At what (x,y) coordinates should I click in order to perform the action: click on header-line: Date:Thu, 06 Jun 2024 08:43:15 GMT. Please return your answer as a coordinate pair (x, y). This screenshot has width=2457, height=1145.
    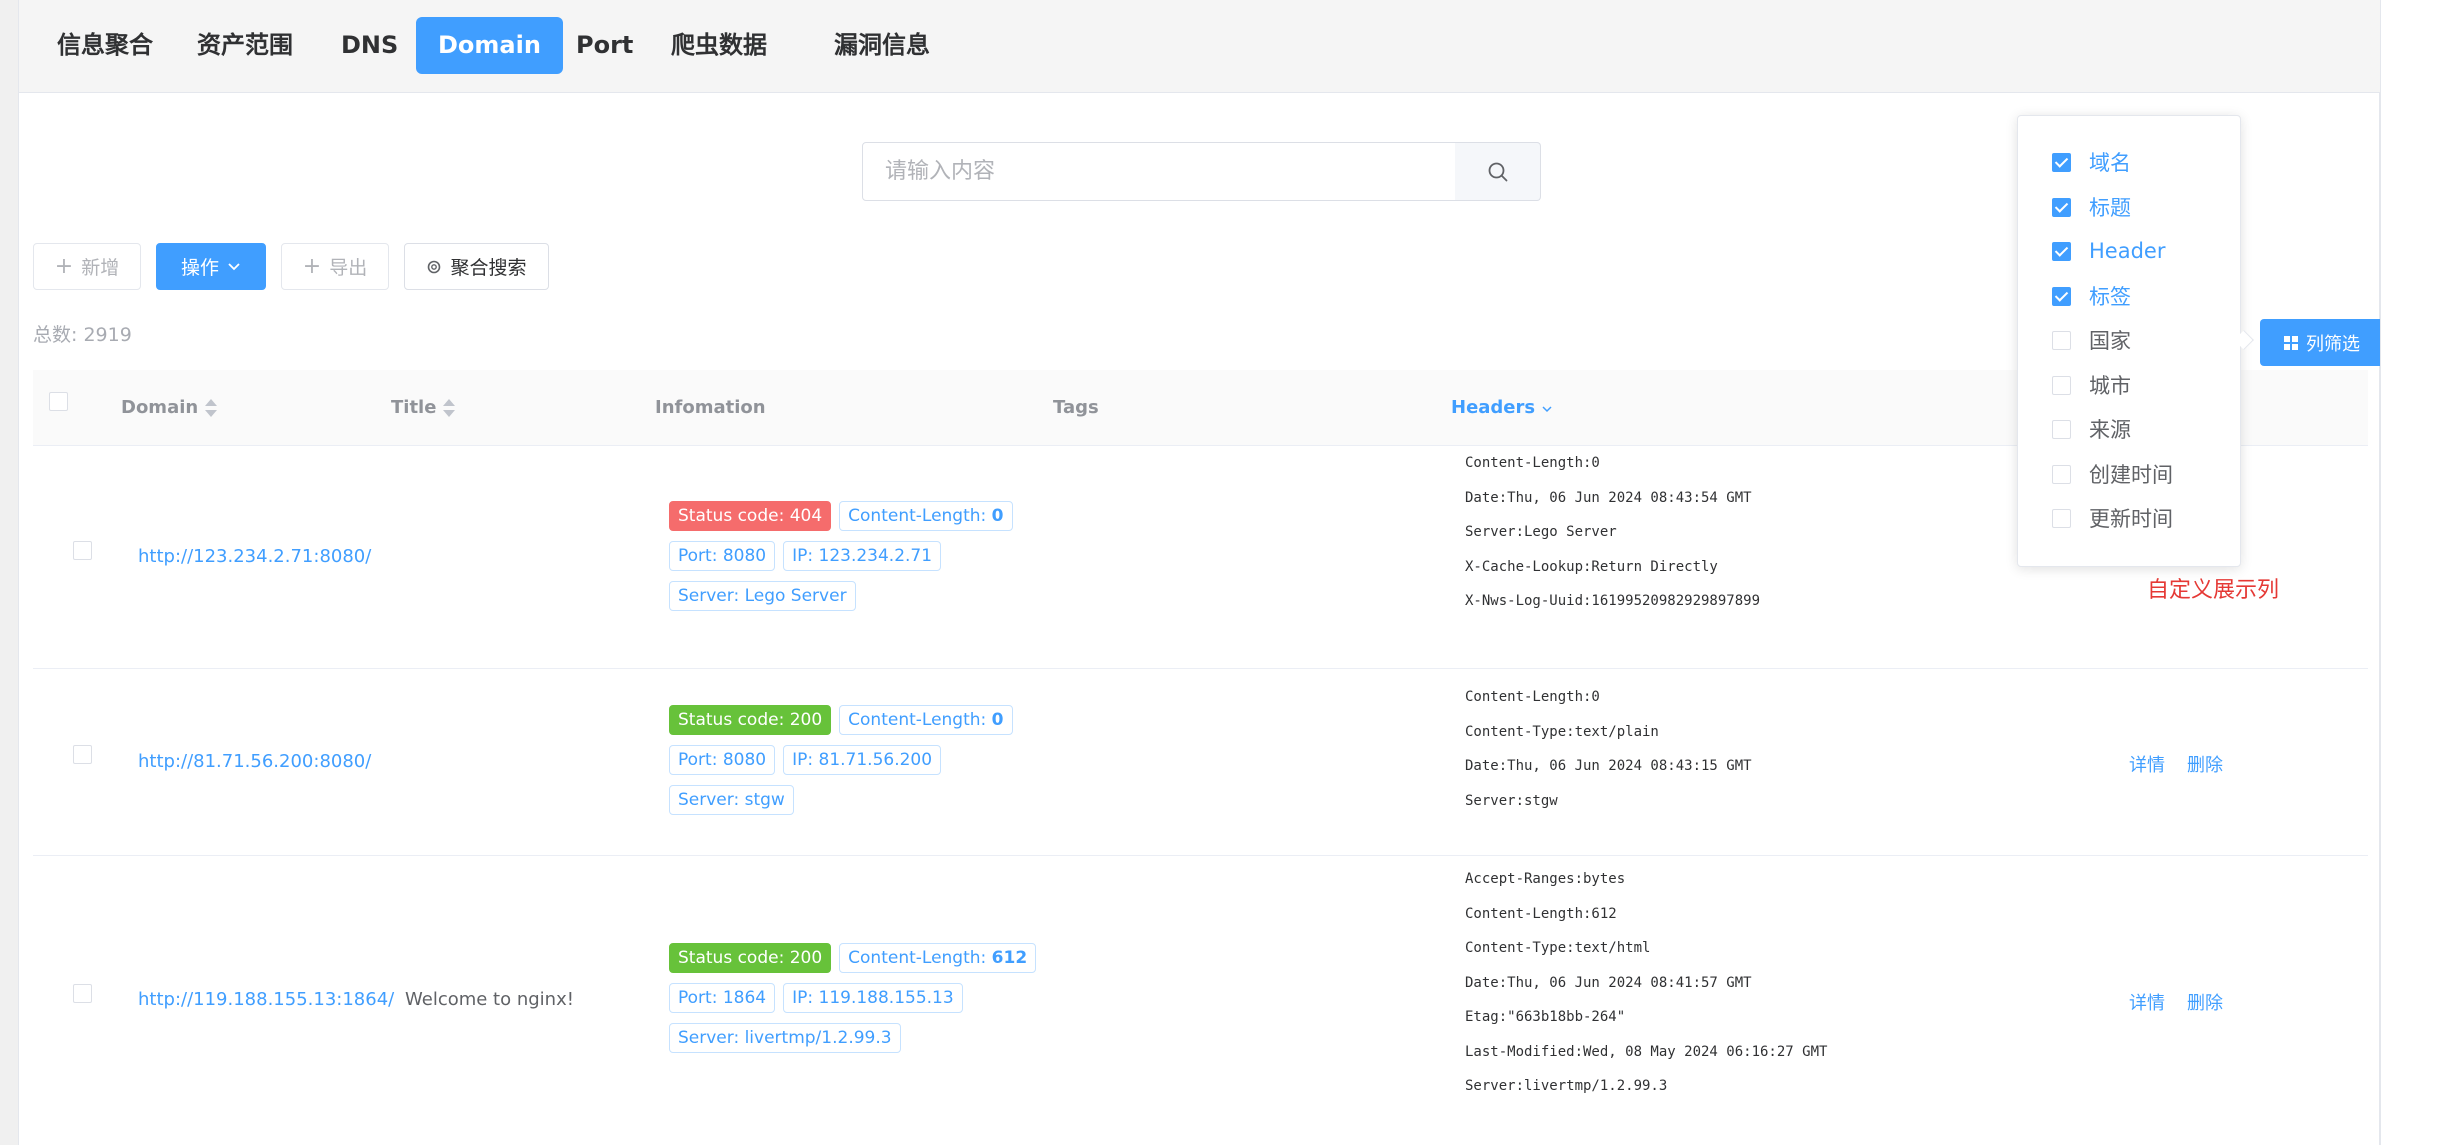
    Looking at the image, I should click on (1608, 766).